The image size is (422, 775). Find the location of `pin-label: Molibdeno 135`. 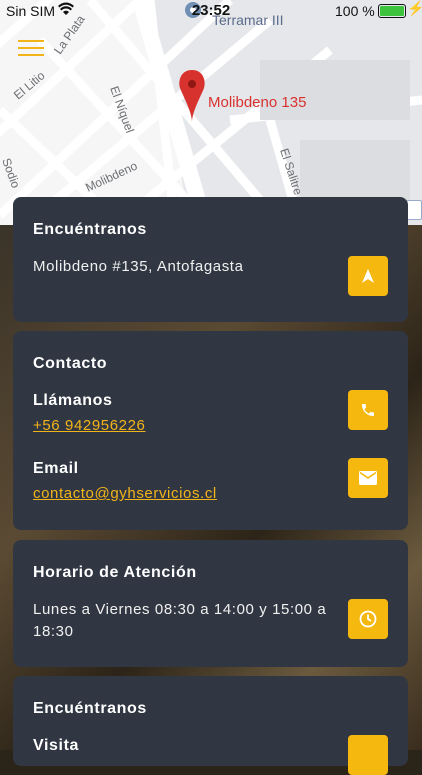

pin-label: Molibdeno 135 is located at coordinates (257, 102).